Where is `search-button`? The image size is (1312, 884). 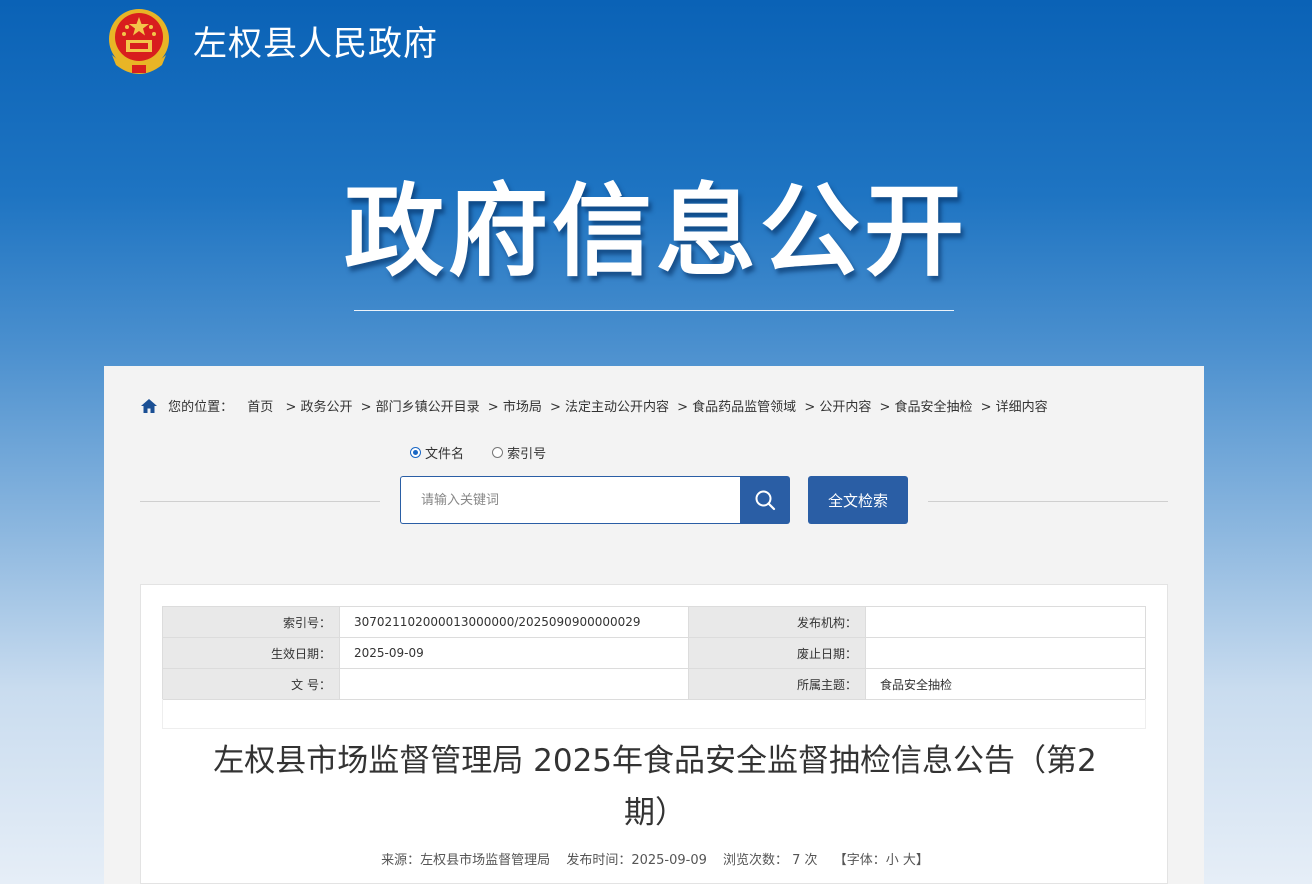
search-button is located at coordinates (765, 500).